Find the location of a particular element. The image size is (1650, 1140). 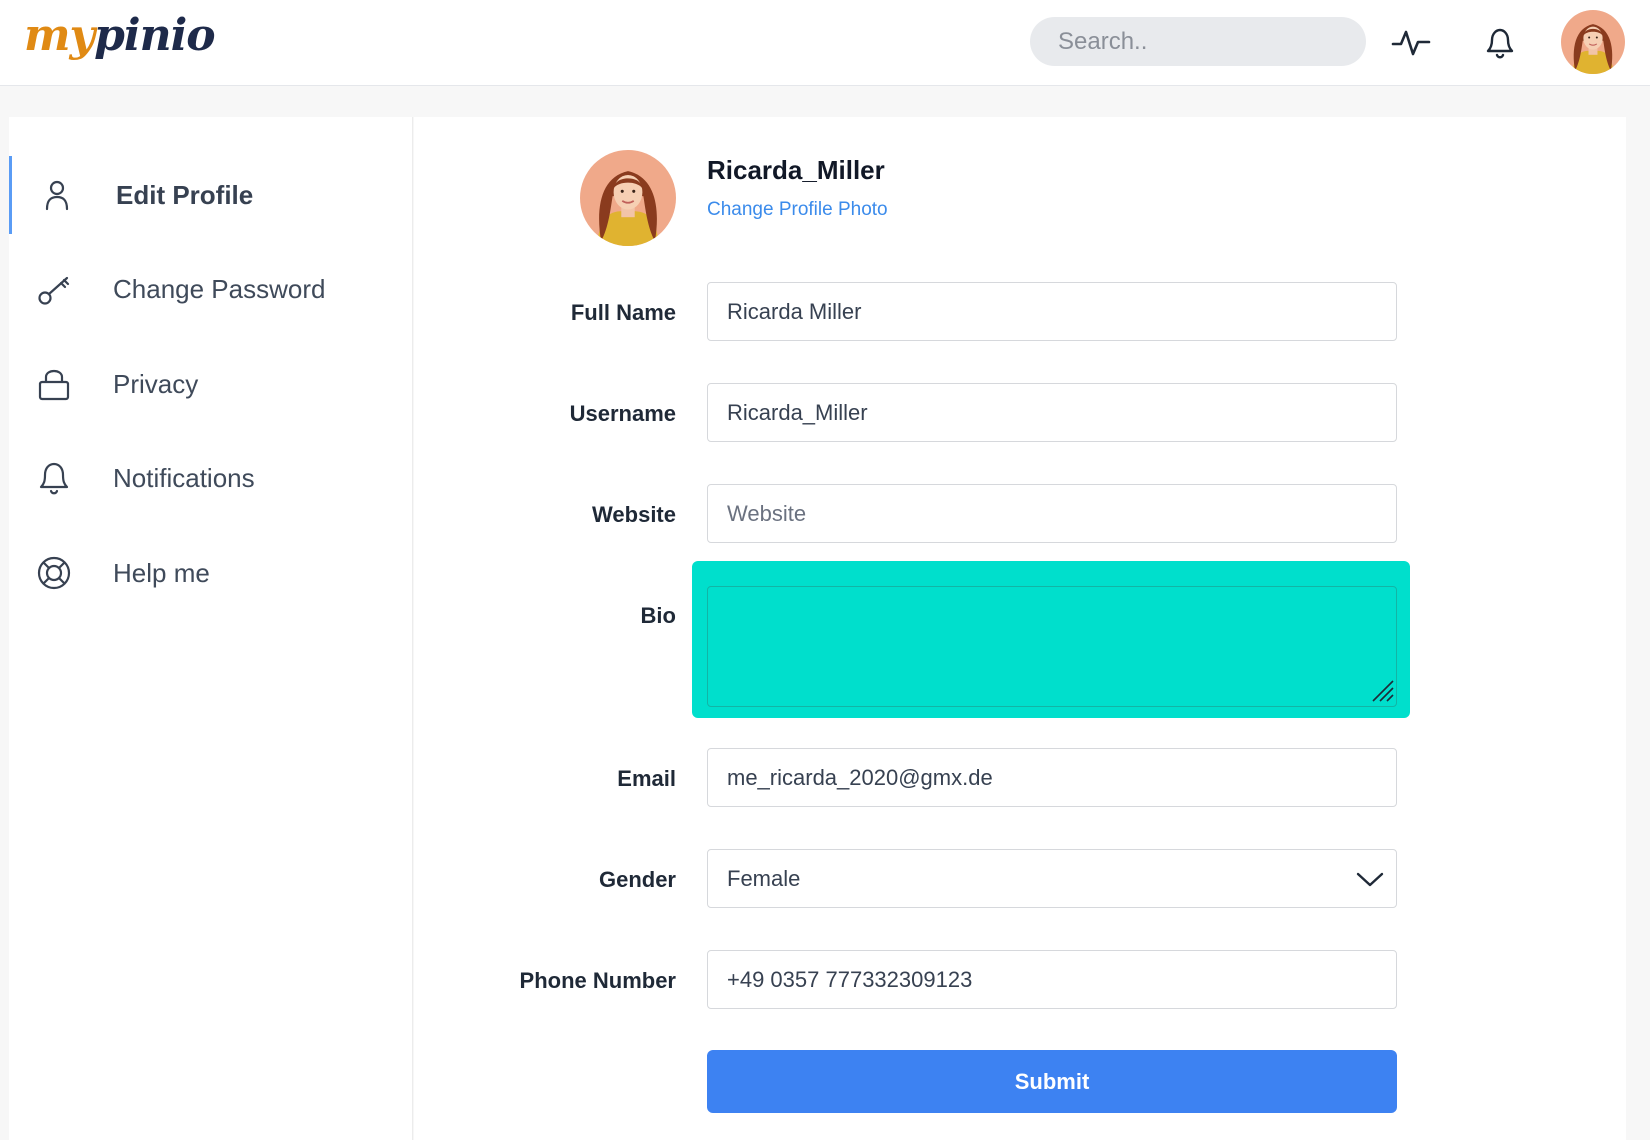

gender-select: Female is located at coordinates (1052, 878).